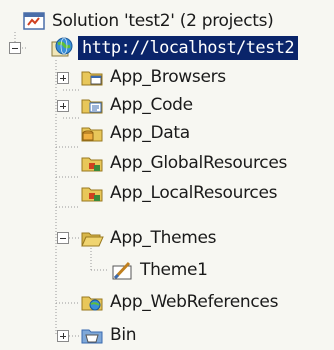 Image resolution: width=334 pixels, height=350 pixels. What do you see at coordinates (188, 48) in the screenshot?
I see `project-label: http://localhost/test2` at bounding box center [188, 48].